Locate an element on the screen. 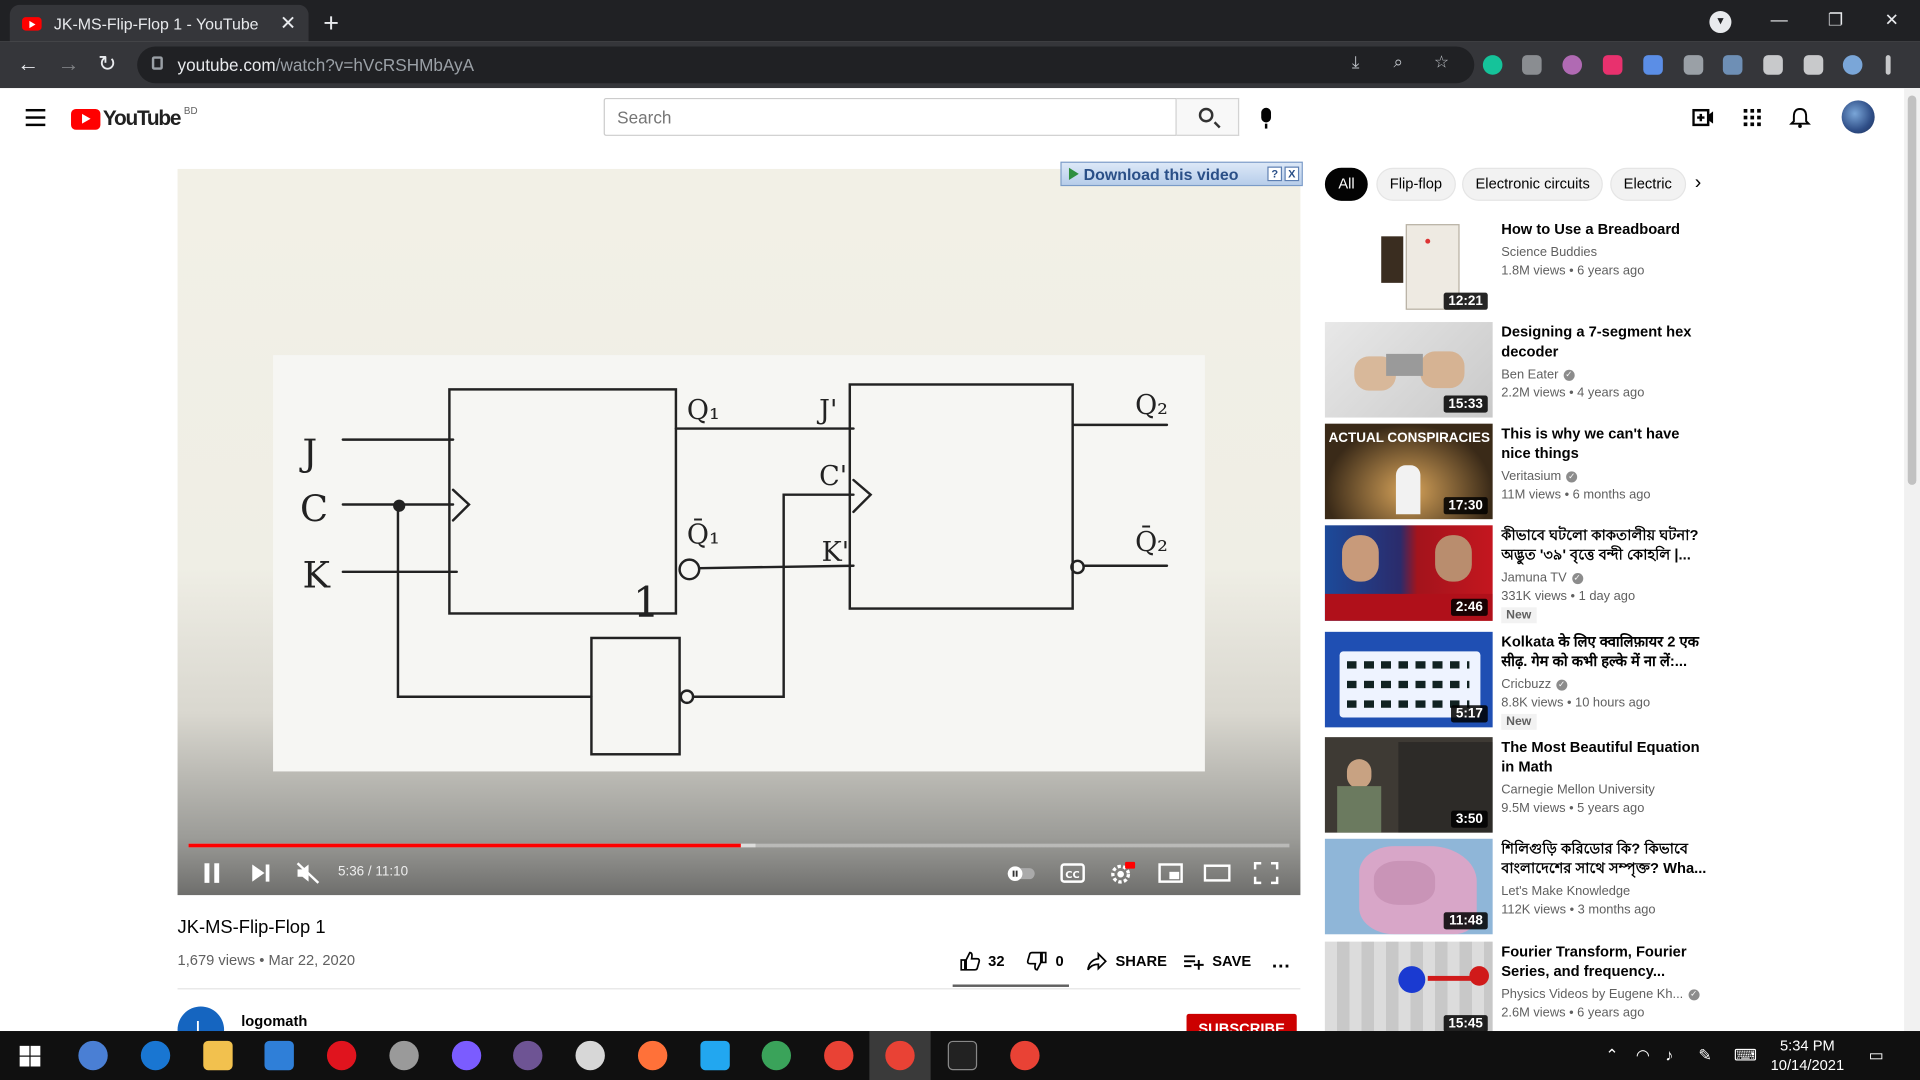 This screenshot has width=1920, height=1080. extensions-puzzle-icon is located at coordinates (1773, 65).